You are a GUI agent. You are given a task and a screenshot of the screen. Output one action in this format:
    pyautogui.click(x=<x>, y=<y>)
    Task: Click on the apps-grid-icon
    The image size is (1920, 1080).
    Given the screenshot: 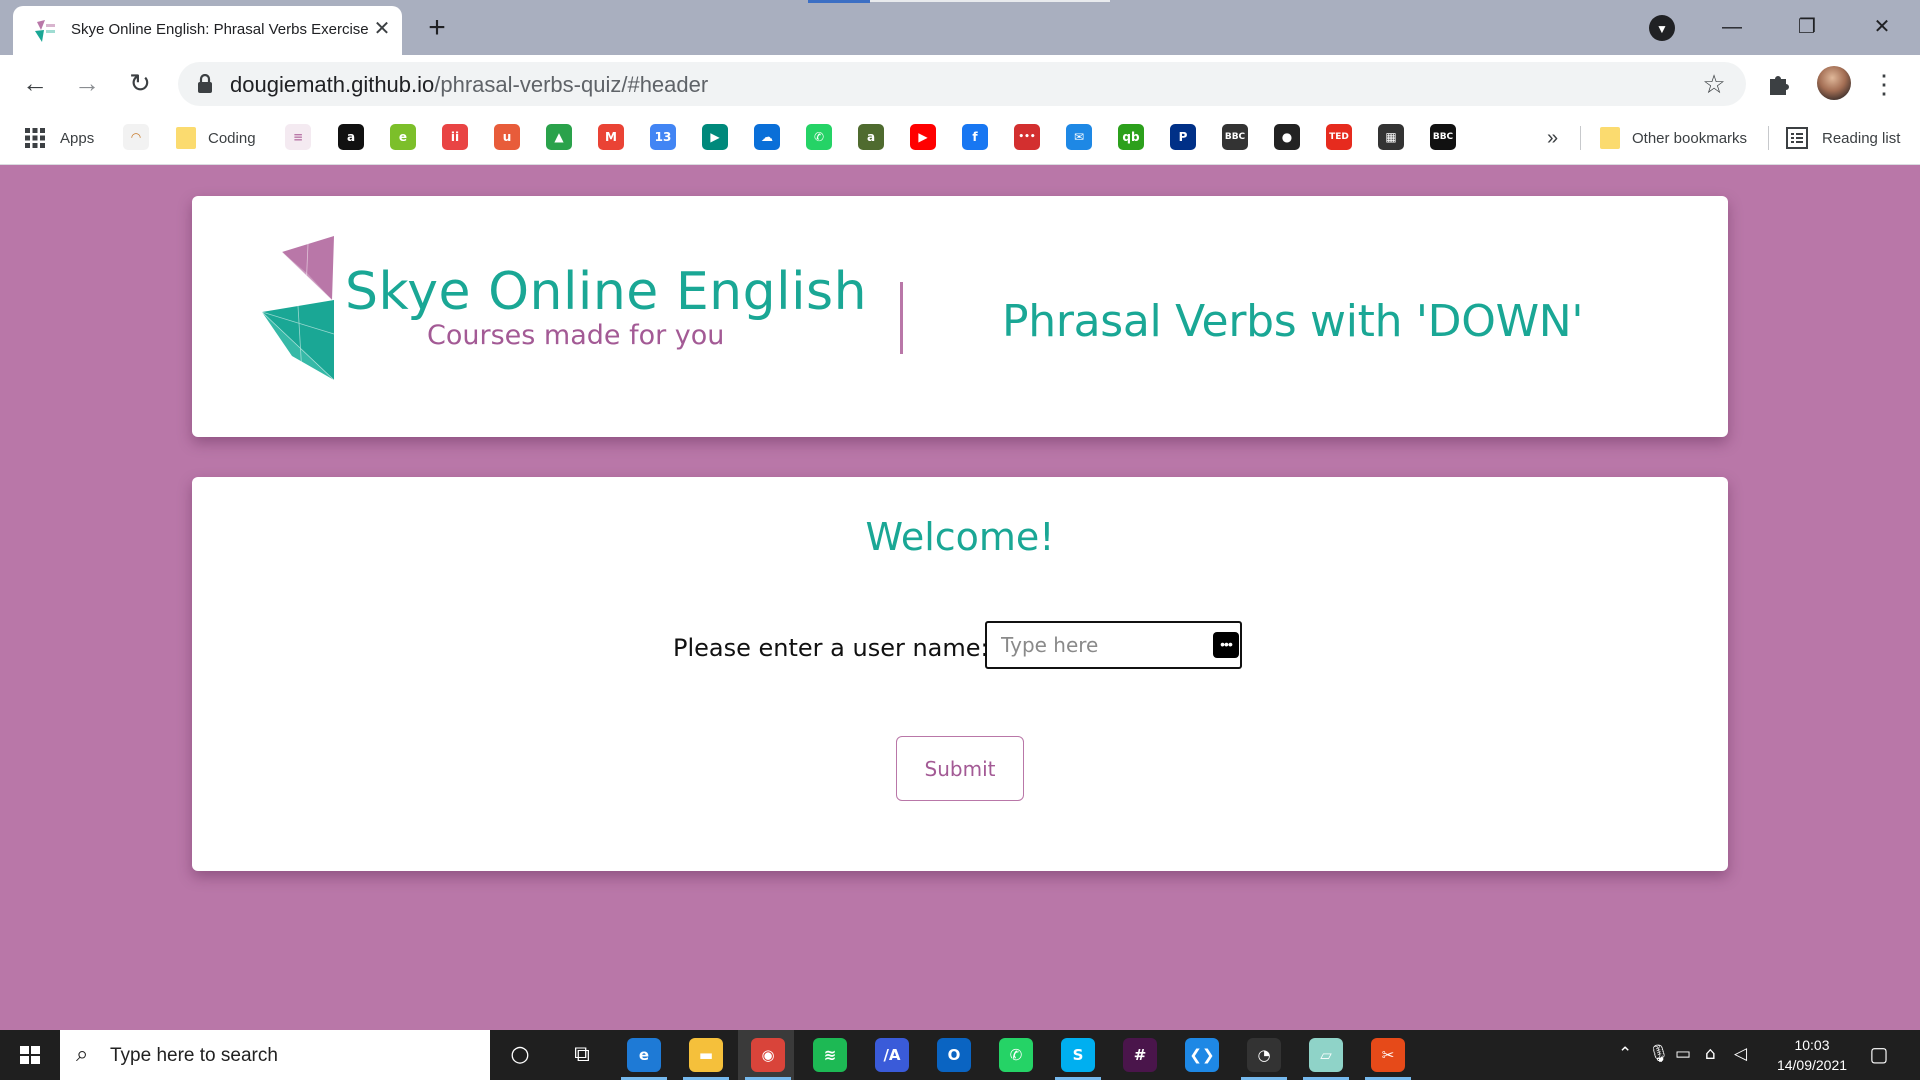 What is the action you would take?
    pyautogui.click(x=35, y=138)
    